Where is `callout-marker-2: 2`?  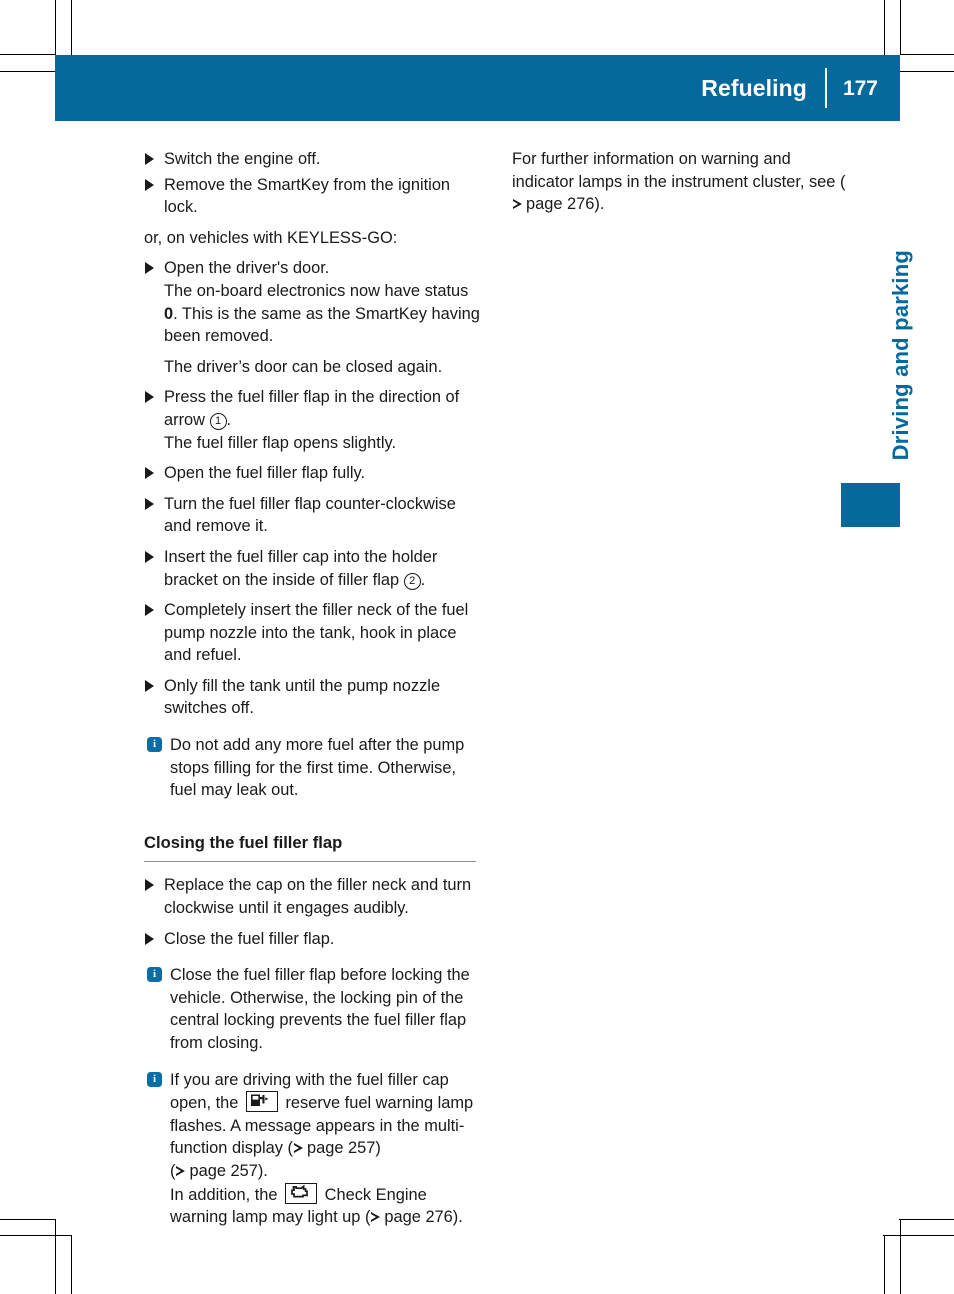 callout-marker-2: 2 is located at coordinates (412, 581).